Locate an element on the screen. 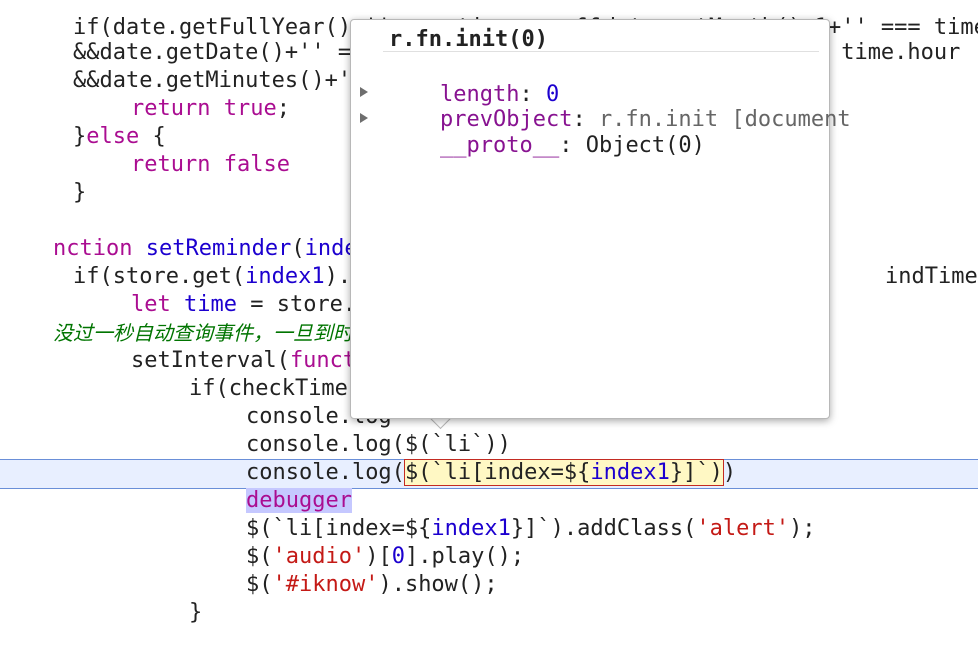  keyword: true is located at coordinates (250, 108).